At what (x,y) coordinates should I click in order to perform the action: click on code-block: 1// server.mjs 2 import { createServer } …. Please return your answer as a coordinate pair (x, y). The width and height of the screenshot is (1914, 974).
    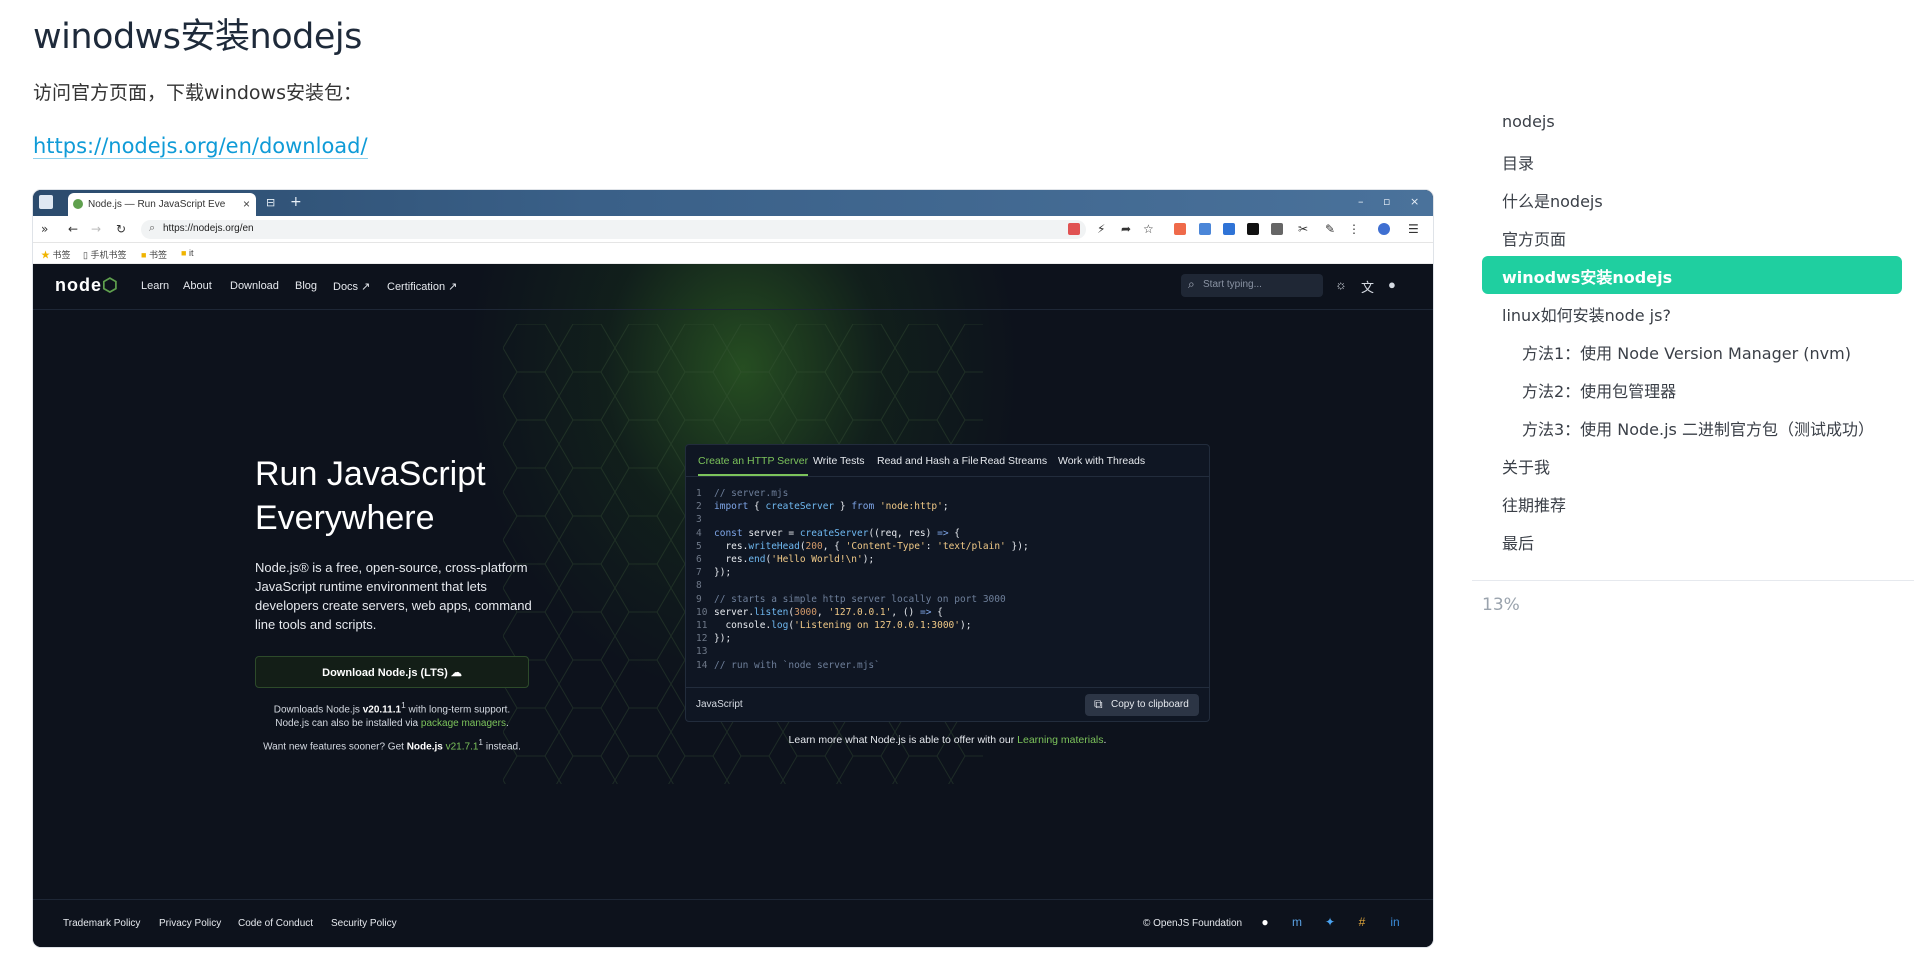
    Looking at the image, I should click on (862, 579).